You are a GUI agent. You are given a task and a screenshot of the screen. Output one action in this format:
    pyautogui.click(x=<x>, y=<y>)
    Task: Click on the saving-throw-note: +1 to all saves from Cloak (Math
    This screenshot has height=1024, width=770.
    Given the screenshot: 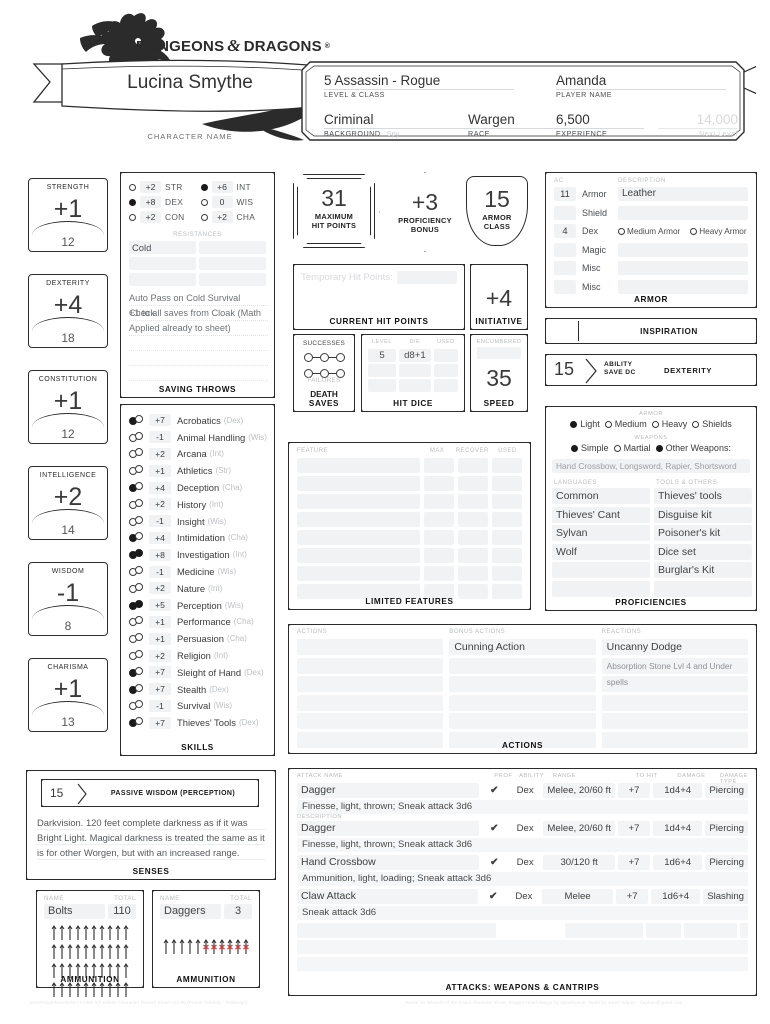 What is the action you would take?
    pyautogui.click(x=198, y=313)
    